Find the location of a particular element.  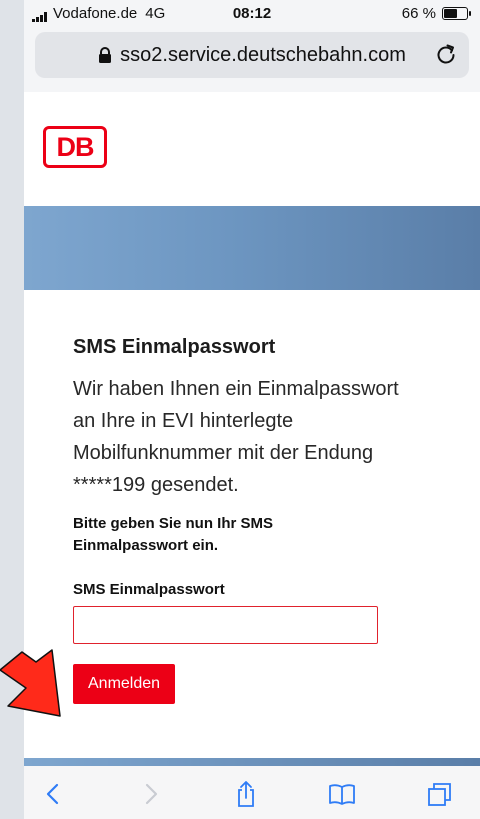

battery-info: 66 % is located at coordinates (436, 13).